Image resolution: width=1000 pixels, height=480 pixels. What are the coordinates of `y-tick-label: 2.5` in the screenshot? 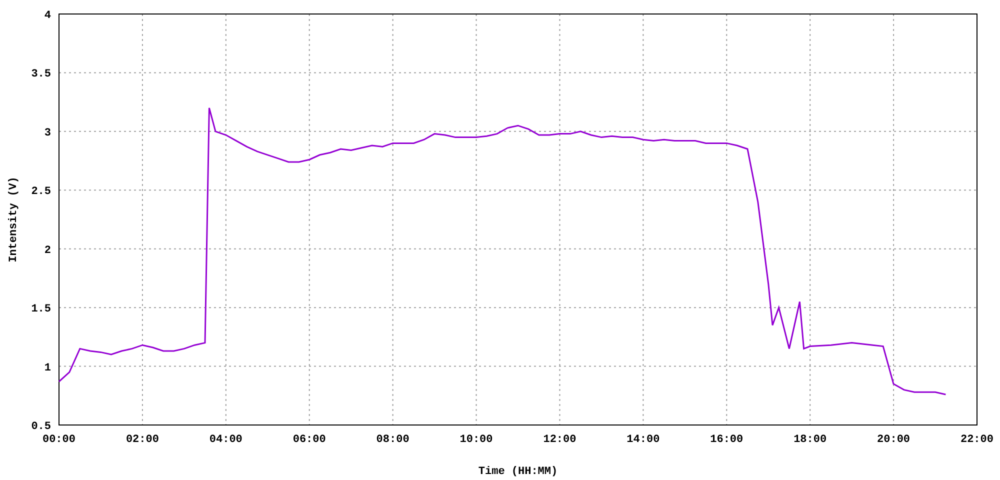 It's located at (41, 192).